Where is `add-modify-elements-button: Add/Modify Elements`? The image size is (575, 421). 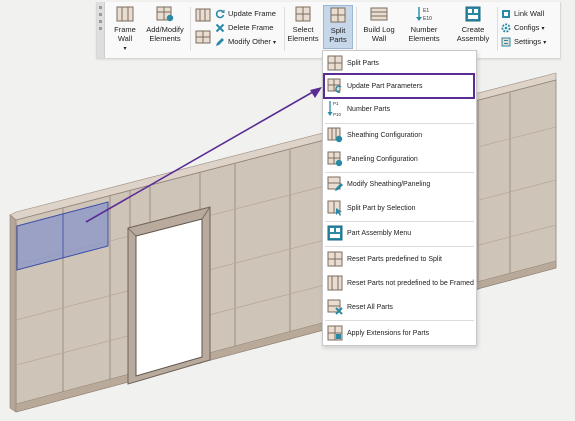
add-modify-elements-button: Add/Modify Elements is located at coordinates (165, 24).